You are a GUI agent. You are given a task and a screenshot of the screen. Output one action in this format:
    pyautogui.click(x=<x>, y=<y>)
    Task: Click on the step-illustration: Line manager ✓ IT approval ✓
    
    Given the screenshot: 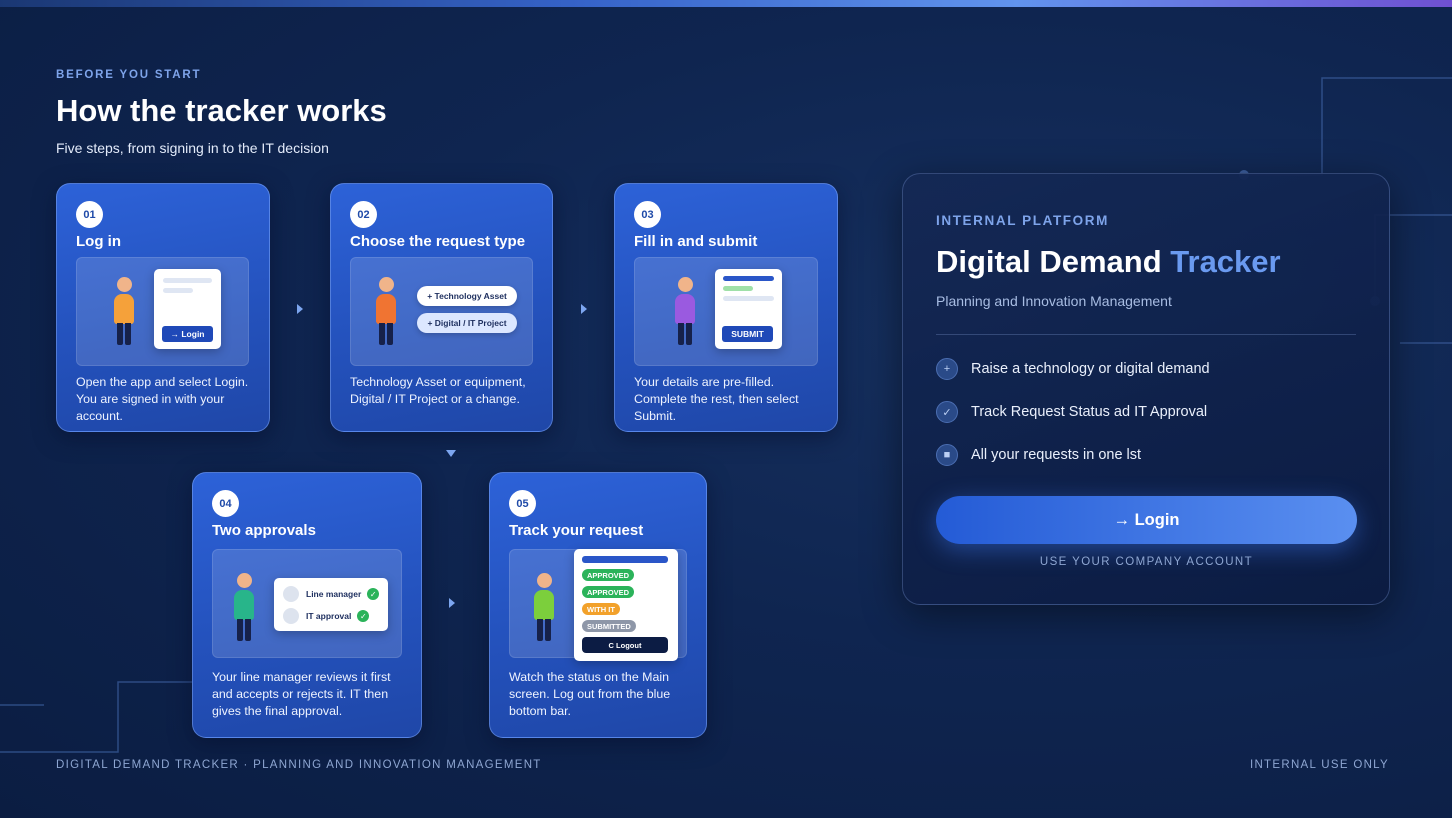 What is the action you would take?
    pyautogui.click(x=307, y=603)
    